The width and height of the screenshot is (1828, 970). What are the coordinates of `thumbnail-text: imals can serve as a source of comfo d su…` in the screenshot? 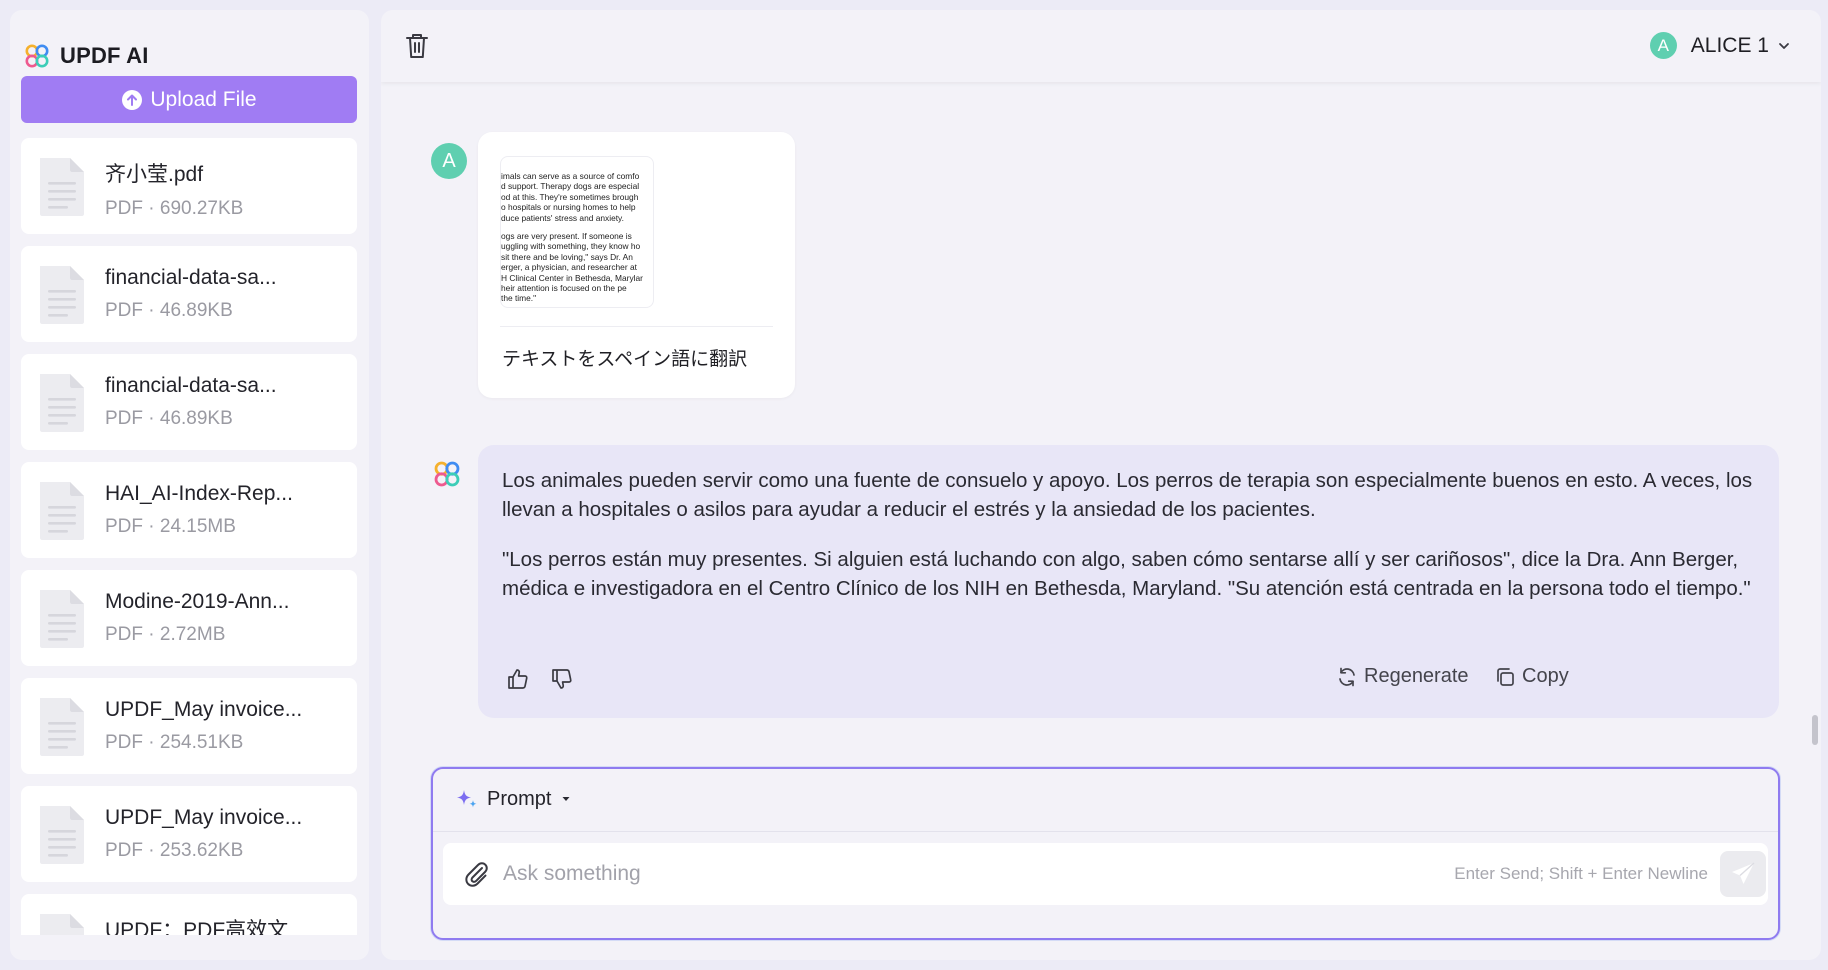 It's located at (577, 239).